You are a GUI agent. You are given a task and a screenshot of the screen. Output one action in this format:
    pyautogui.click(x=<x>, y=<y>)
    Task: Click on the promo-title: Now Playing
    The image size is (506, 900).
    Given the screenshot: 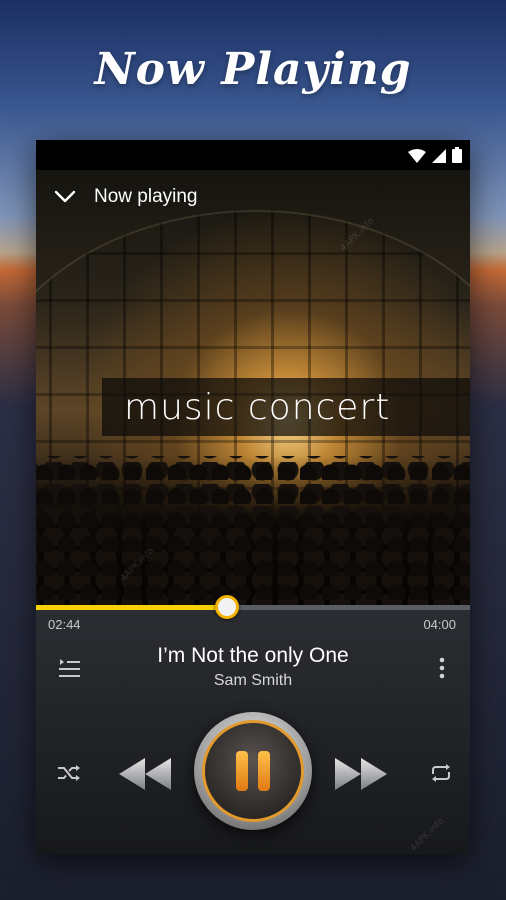 What is the action you would take?
    pyautogui.click(x=253, y=69)
    